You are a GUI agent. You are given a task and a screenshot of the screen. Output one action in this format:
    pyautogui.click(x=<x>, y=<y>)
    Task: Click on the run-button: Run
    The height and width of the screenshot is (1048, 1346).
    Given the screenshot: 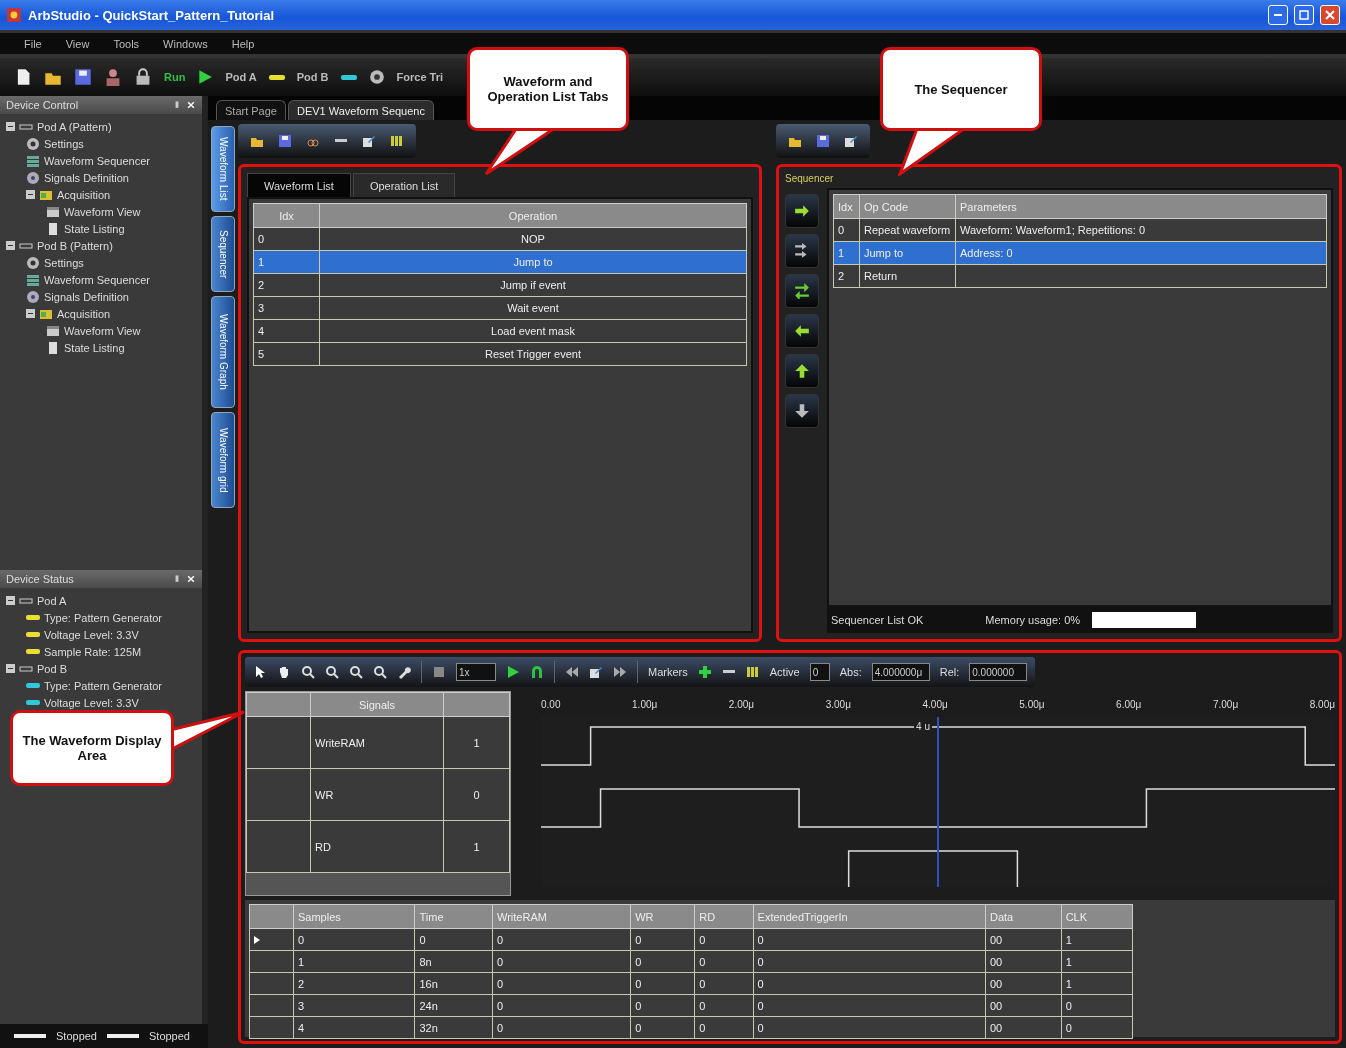 What is the action you would take?
    pyautogui.click(x=175, y=77)
    